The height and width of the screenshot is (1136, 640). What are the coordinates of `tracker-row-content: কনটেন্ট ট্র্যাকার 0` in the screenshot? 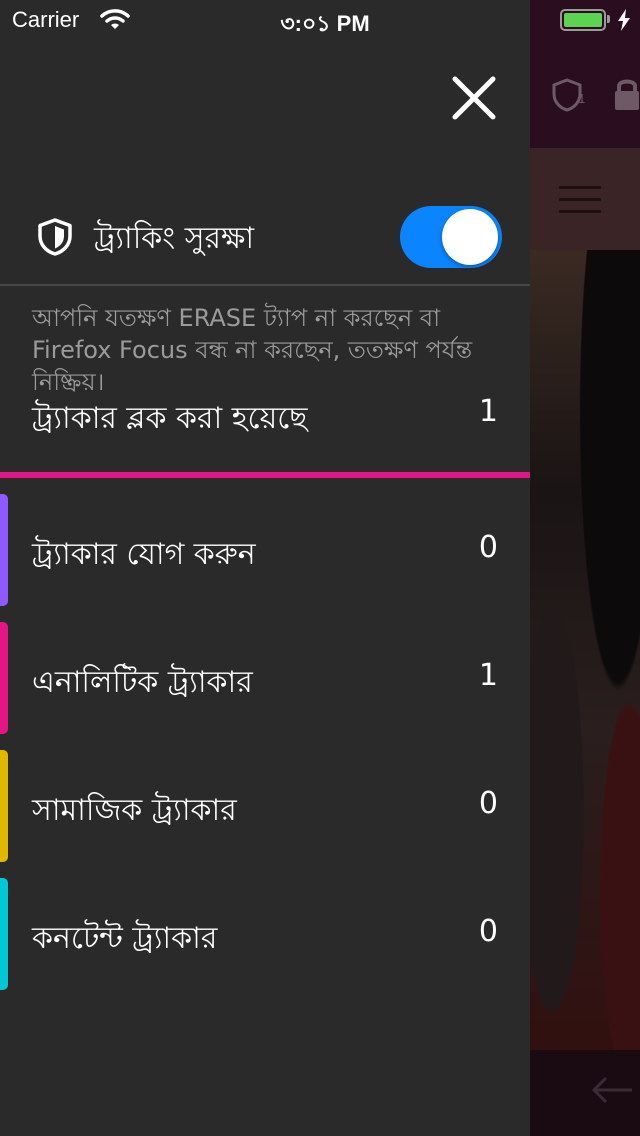 It's located at (265, 934).